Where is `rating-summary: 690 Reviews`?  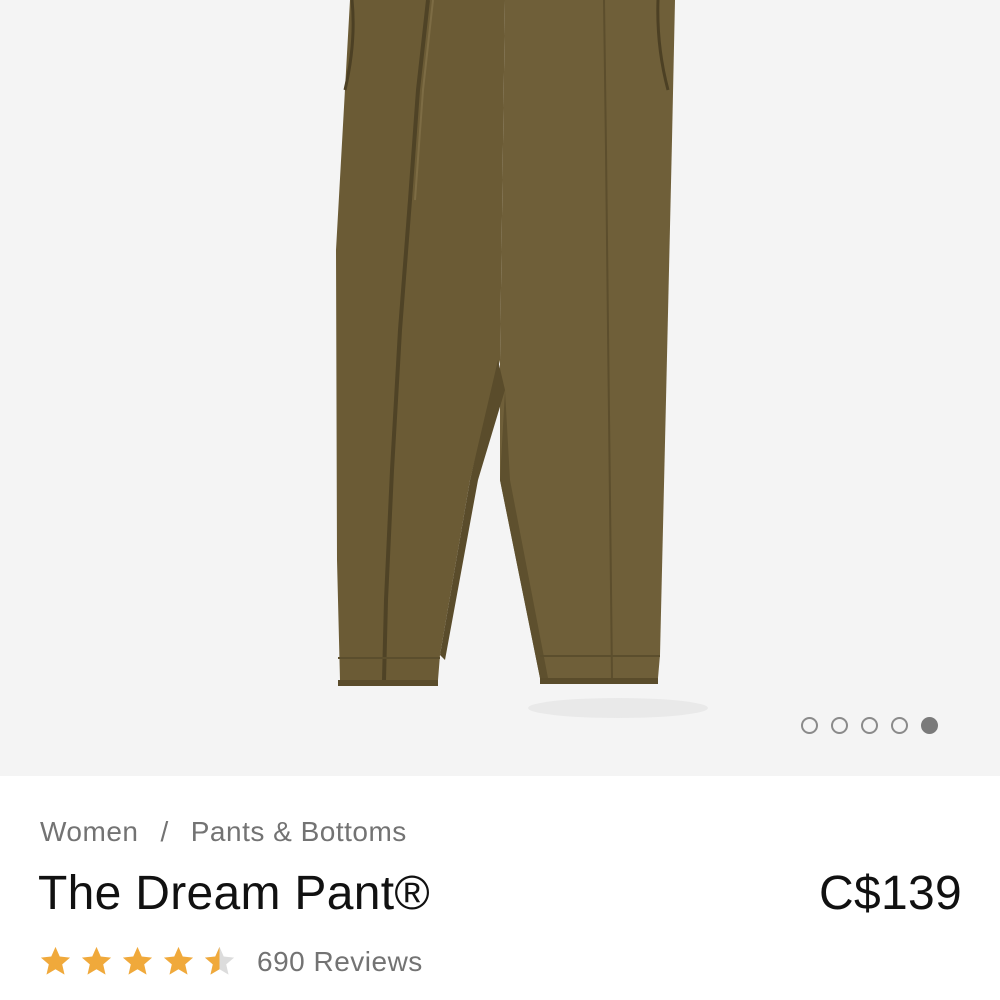 rating-summary: 690 Reviews is located at coordinates (230, 961).